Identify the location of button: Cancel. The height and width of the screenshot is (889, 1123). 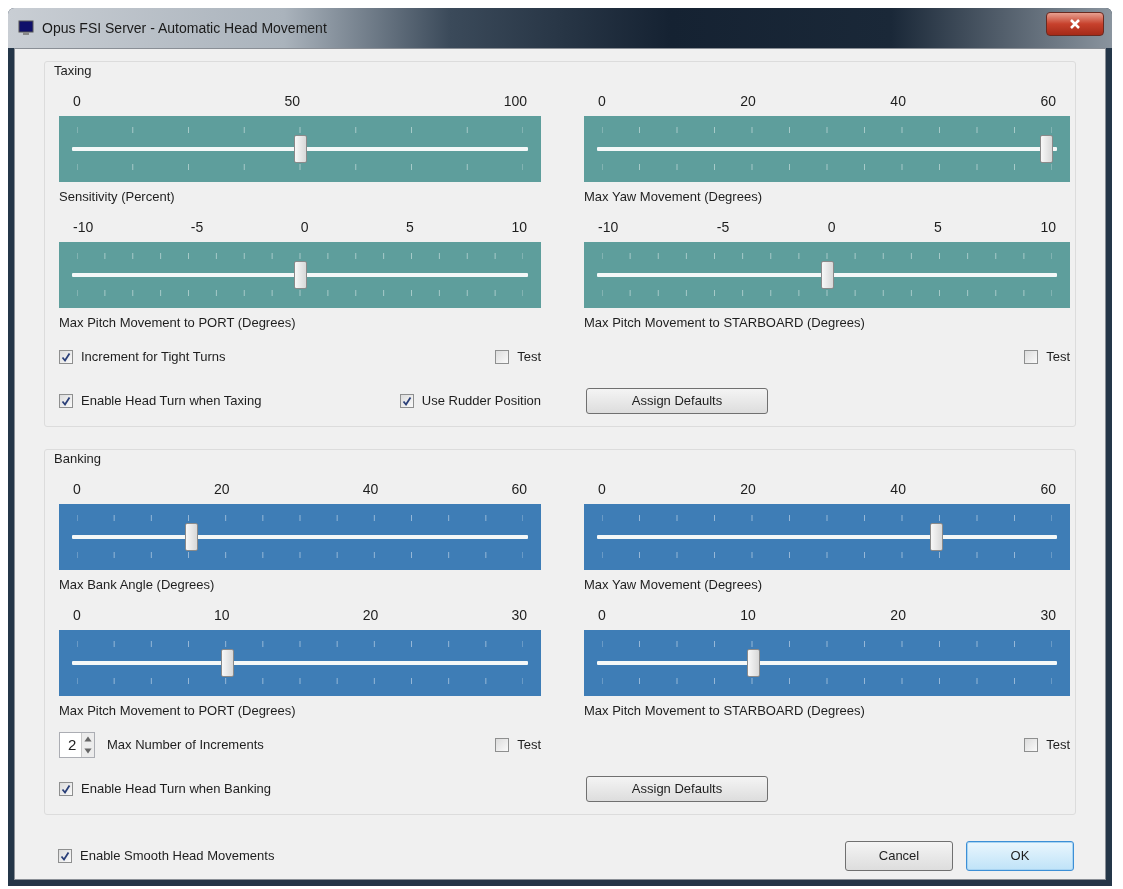
(899, 856).